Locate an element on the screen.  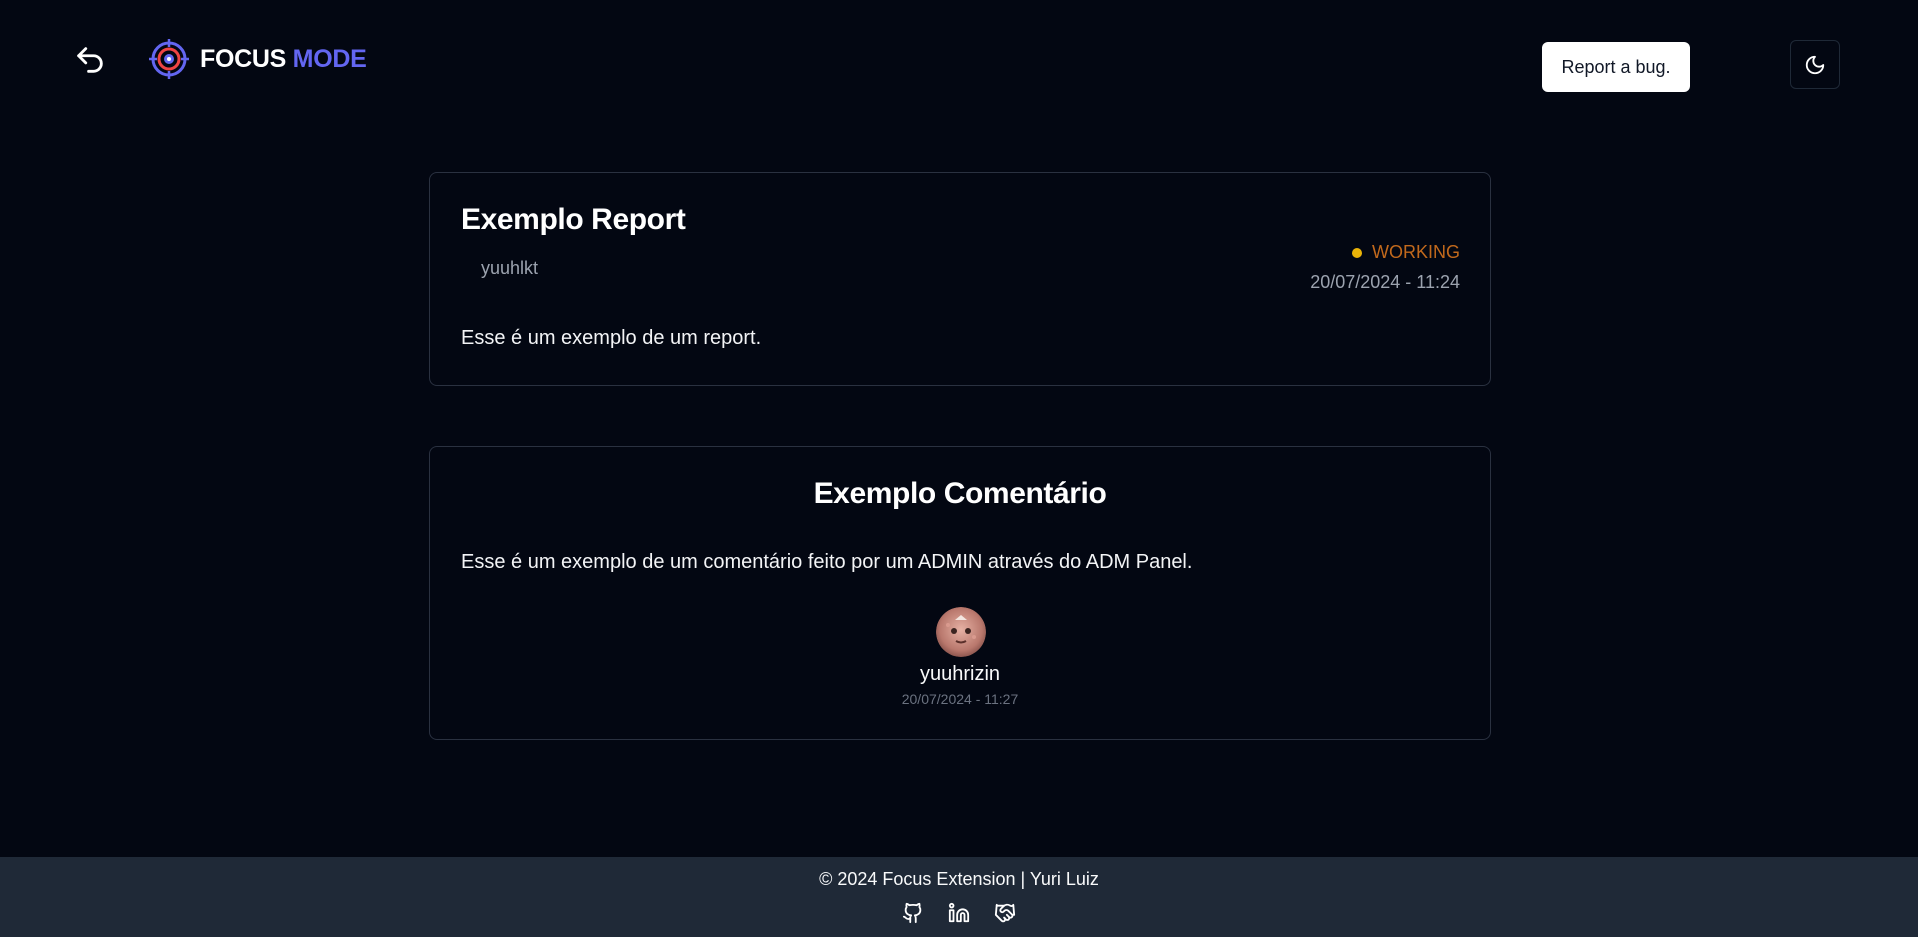
report-title: Exemplo Report is located at coordinates (573, 219).